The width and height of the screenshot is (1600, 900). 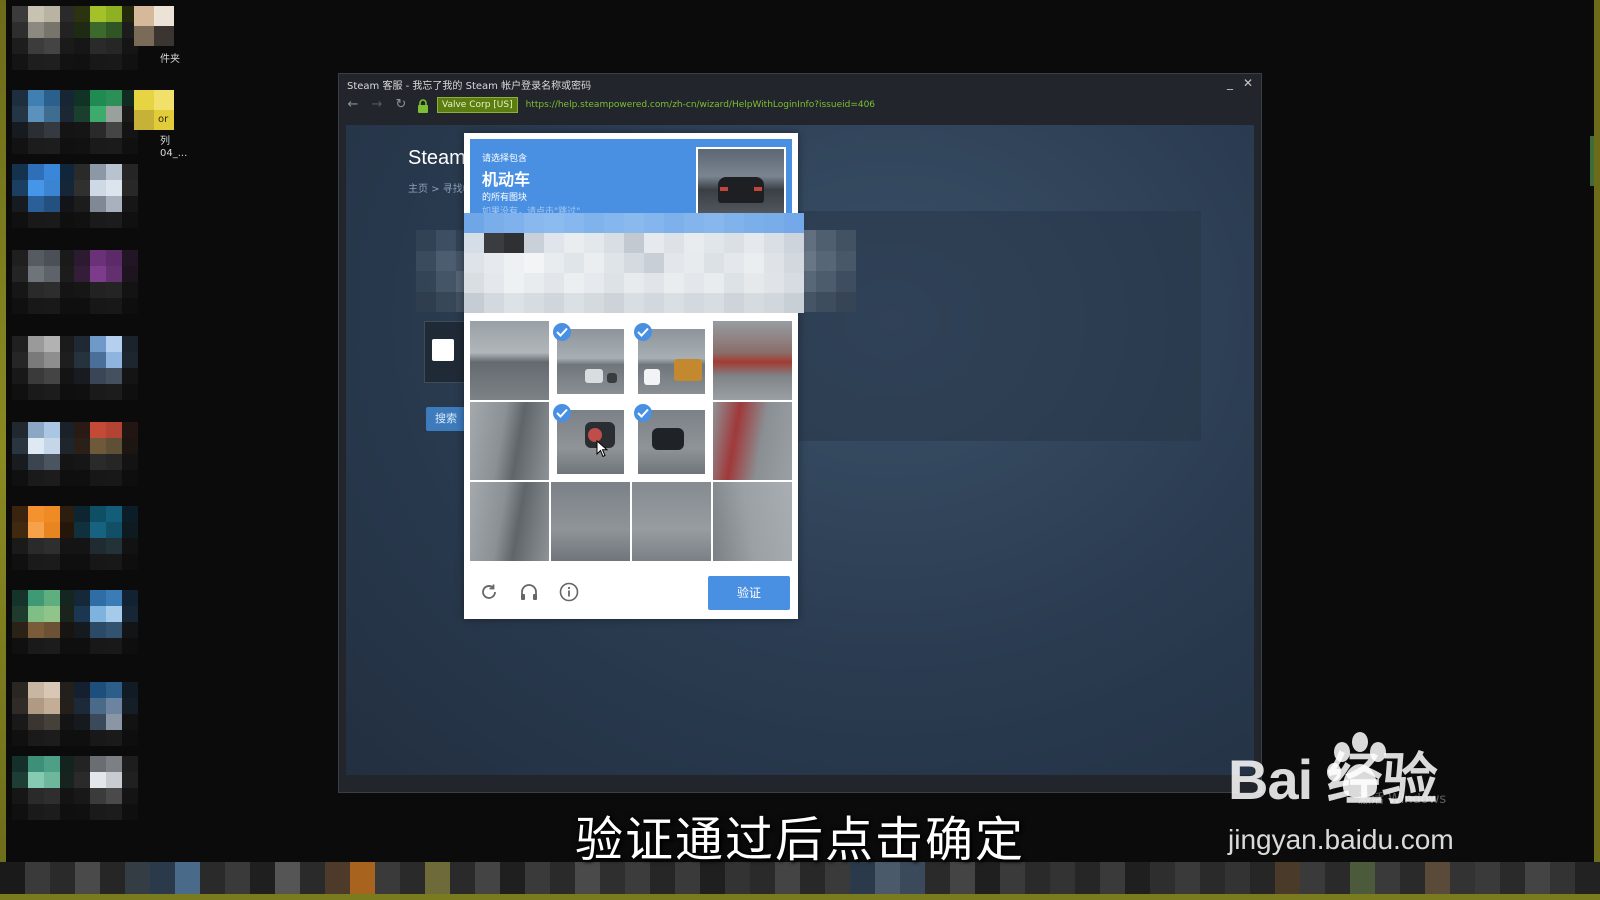 What do you see at coordinates (1597, 450) in the screenshot?
I see `screen-right-edge` at bounding box center [1597, 450].